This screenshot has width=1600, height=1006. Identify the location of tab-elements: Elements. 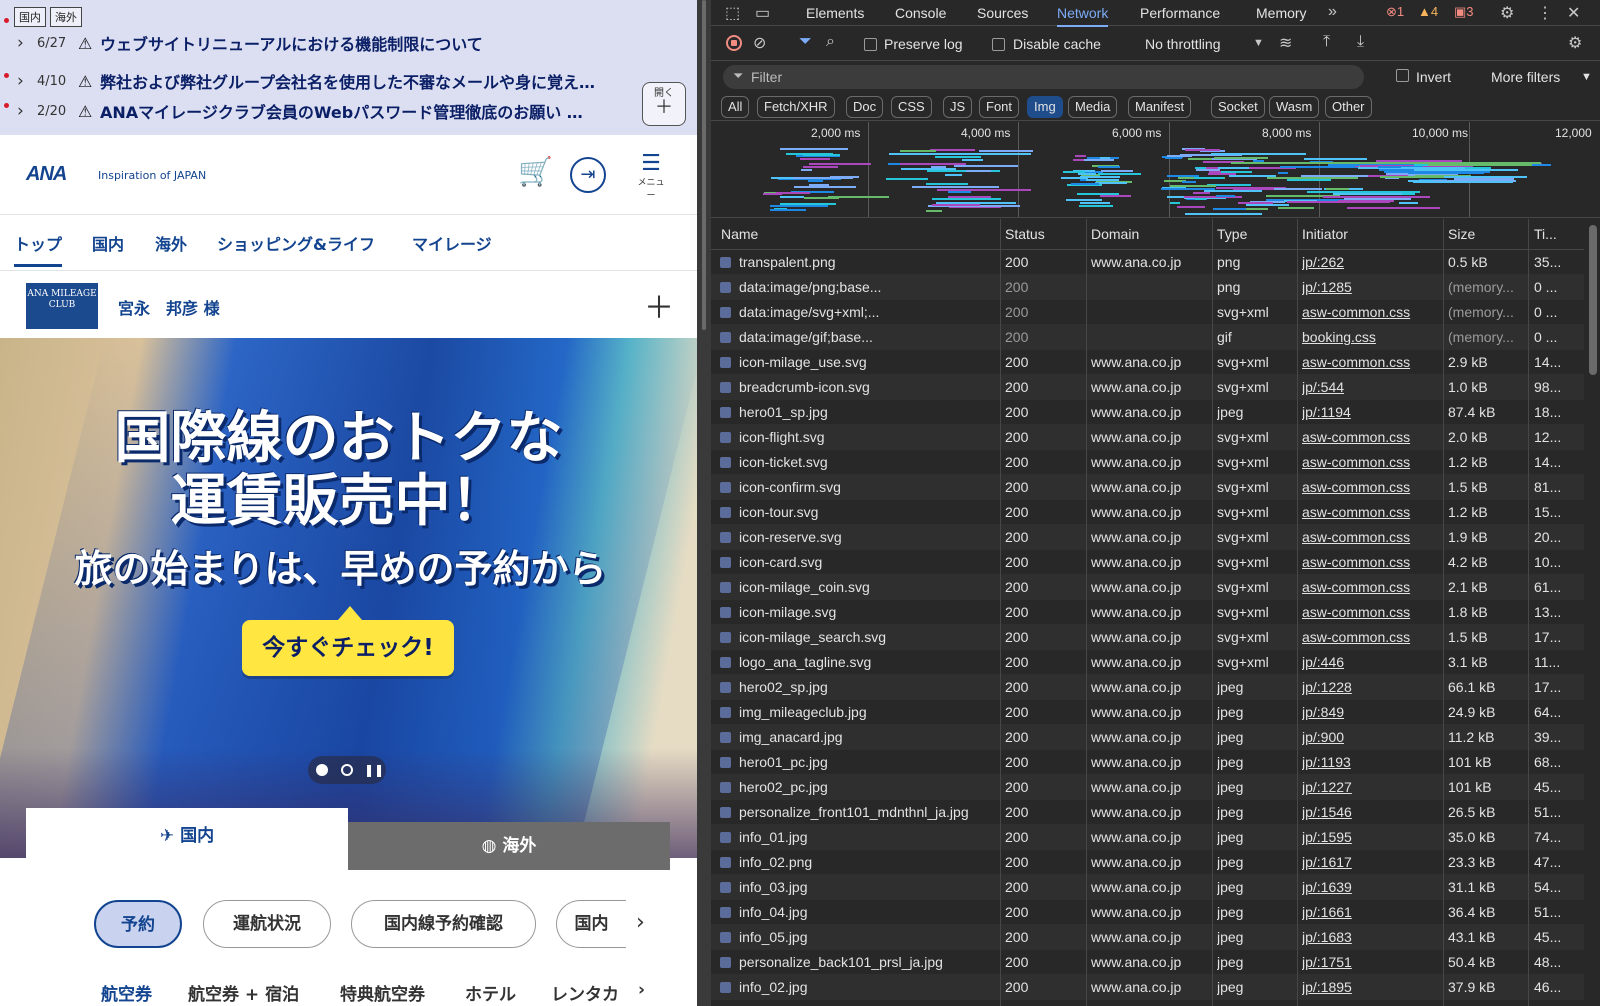
(835, 13).